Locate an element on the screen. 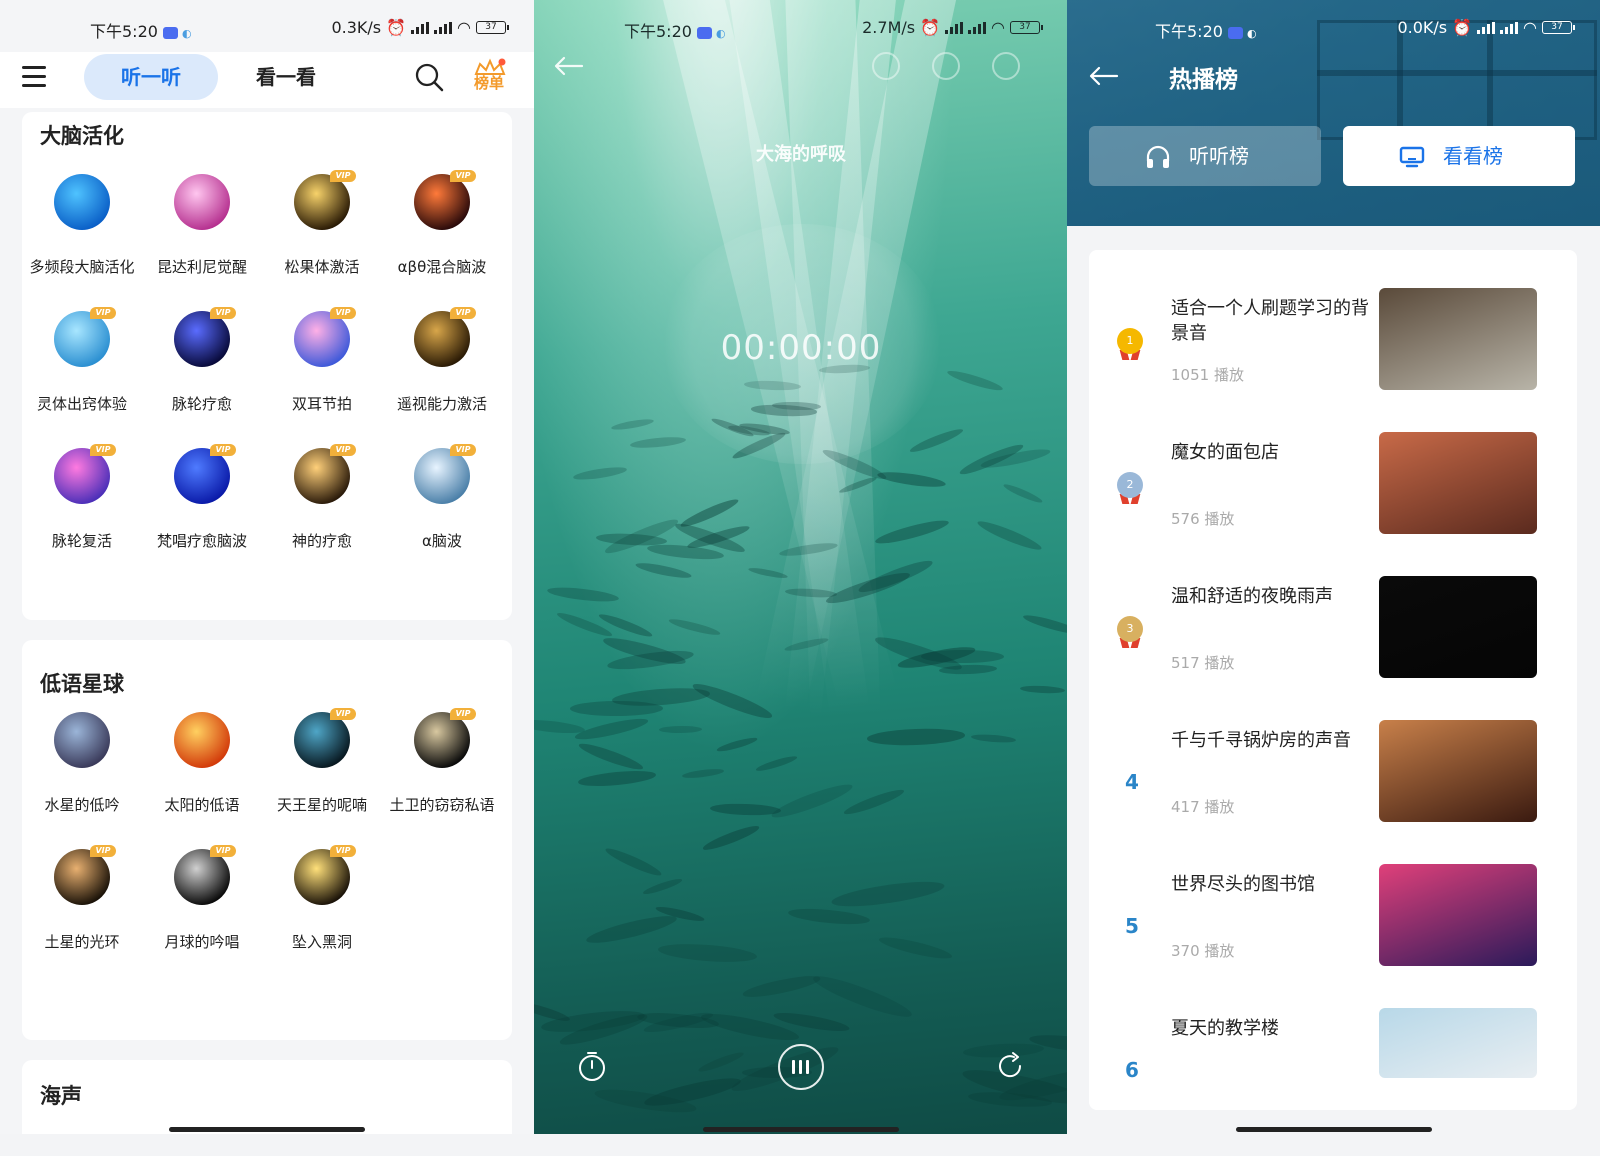  status-bar: 下午5:20 ◐ 0.3K/s ⏰ ◠ 37 is located at coordinates (267, 29).